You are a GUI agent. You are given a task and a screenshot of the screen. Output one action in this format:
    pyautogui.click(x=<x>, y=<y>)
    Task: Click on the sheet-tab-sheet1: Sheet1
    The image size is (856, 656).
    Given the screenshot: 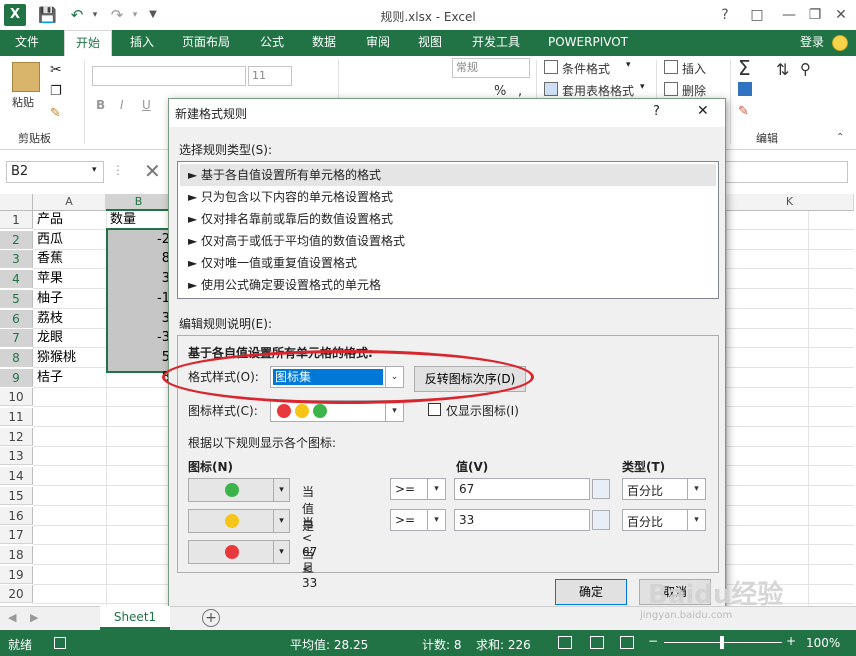 What is the action you would take?
    pyautogui.click(x=135, y=618)
    